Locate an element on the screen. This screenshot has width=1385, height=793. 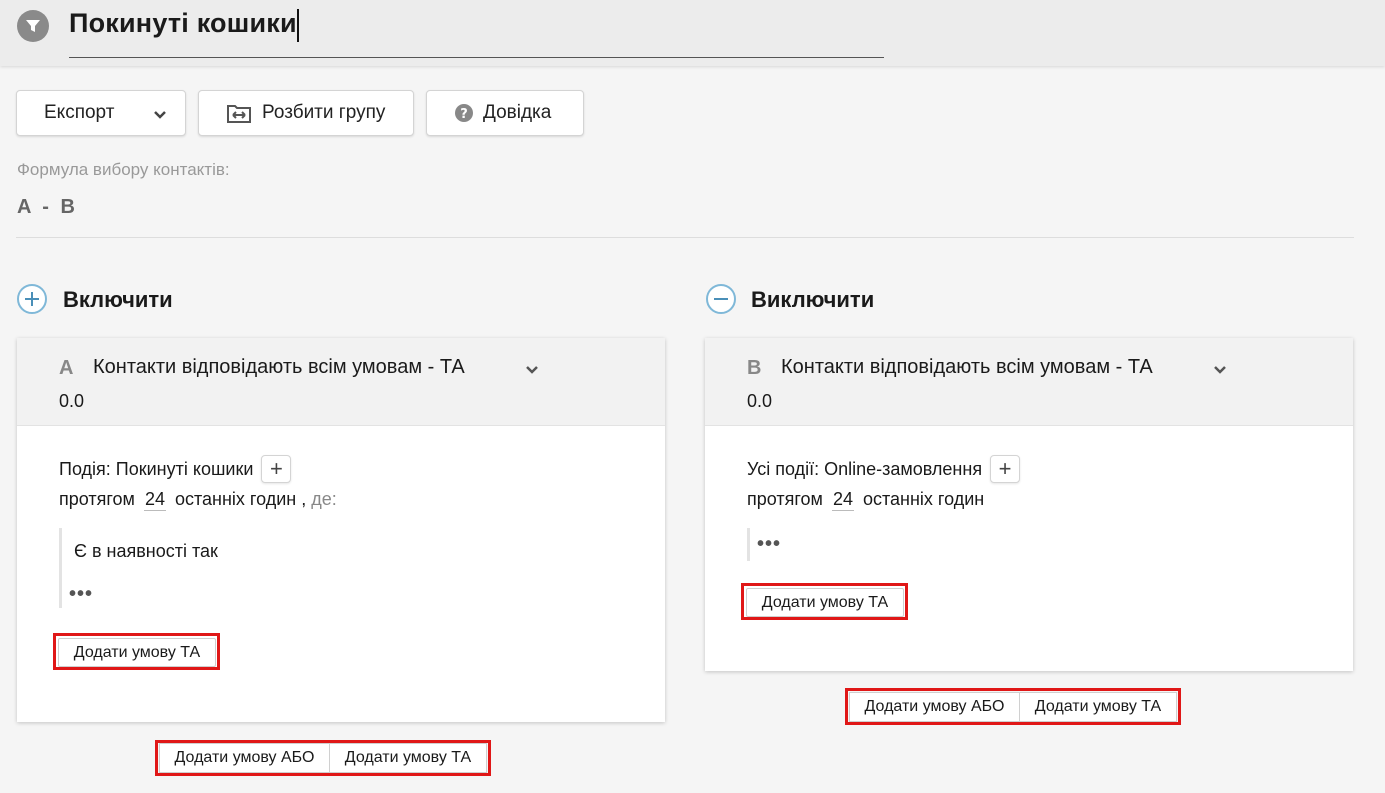
split-group-button: Розбити групу is located at coordinates (306, 113).